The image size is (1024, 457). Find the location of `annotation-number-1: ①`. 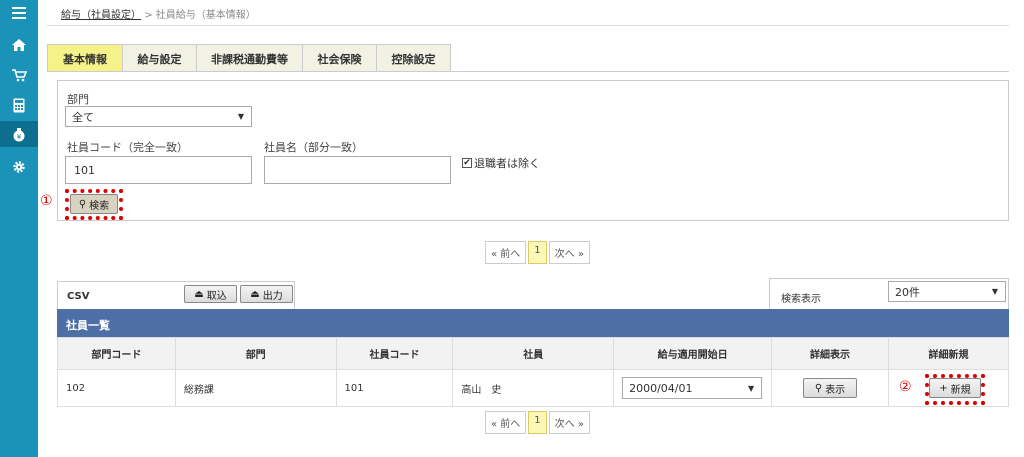

annotation-number-1: ① is located at coordinates (46, 201).